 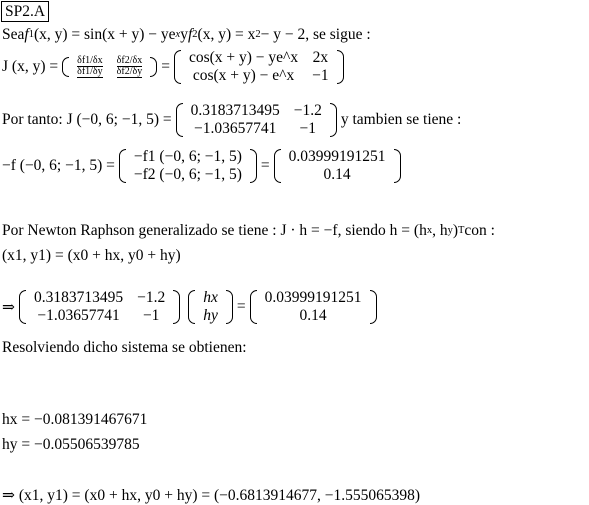 I want to click on cell: cos(x + y) − e^x, so click(x=243, y=75).